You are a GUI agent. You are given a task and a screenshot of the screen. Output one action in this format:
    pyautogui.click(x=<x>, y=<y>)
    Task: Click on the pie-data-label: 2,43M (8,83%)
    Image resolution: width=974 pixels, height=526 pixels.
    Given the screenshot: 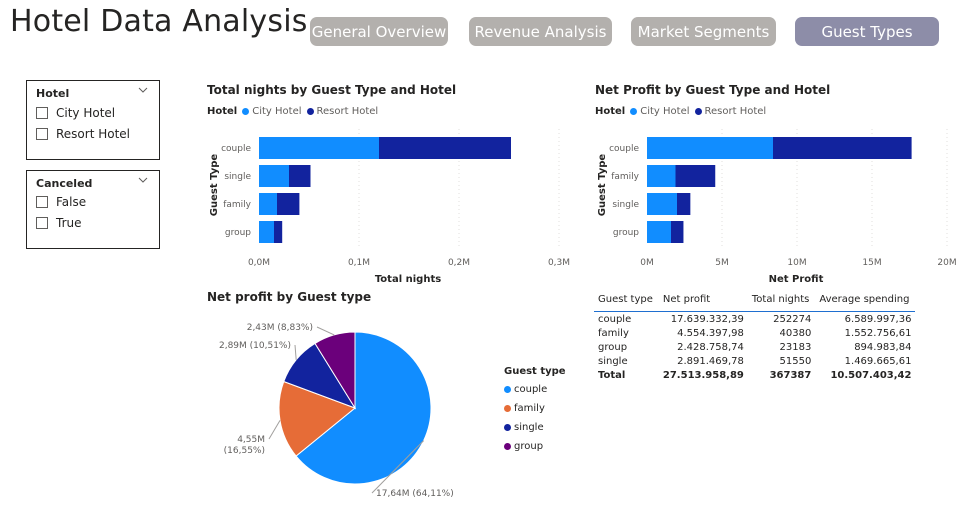 What is the action you would take?
    pyautogui.click(x=280, y=328)
    